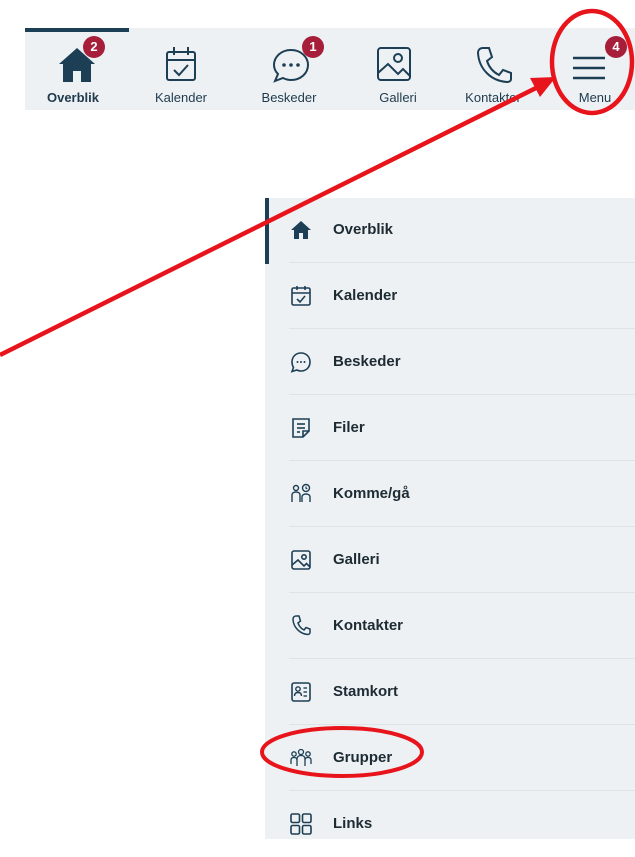 The height and width of the screenshot is (857, 635). I want to click on menu-item-beskeder: Beskeder, so click(462, 362).